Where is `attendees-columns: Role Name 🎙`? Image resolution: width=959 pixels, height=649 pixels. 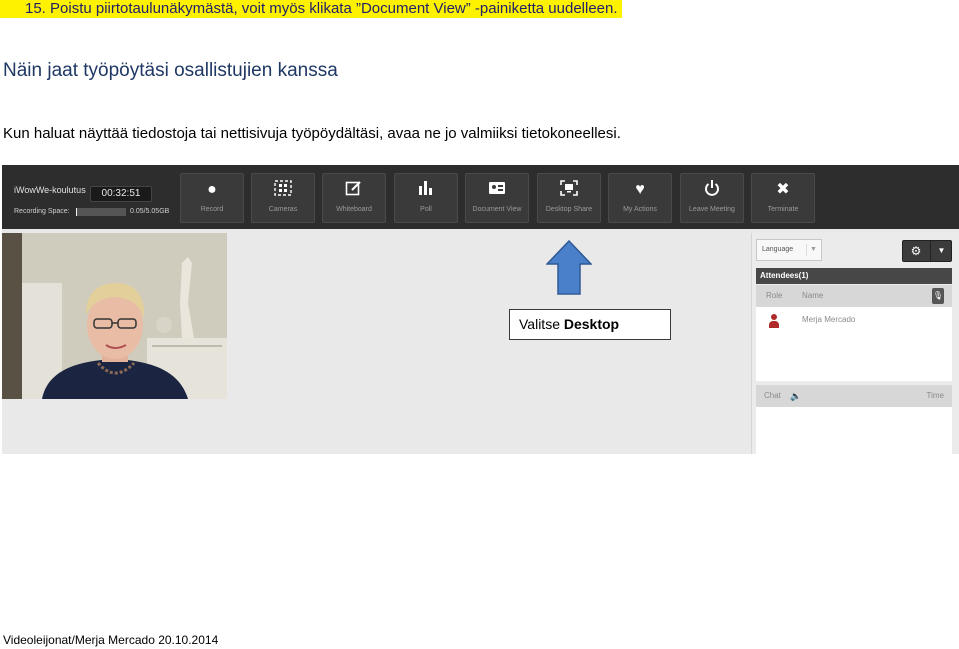
attendees-columns: Role Name 🎙 is located at coordinates (854, 296).